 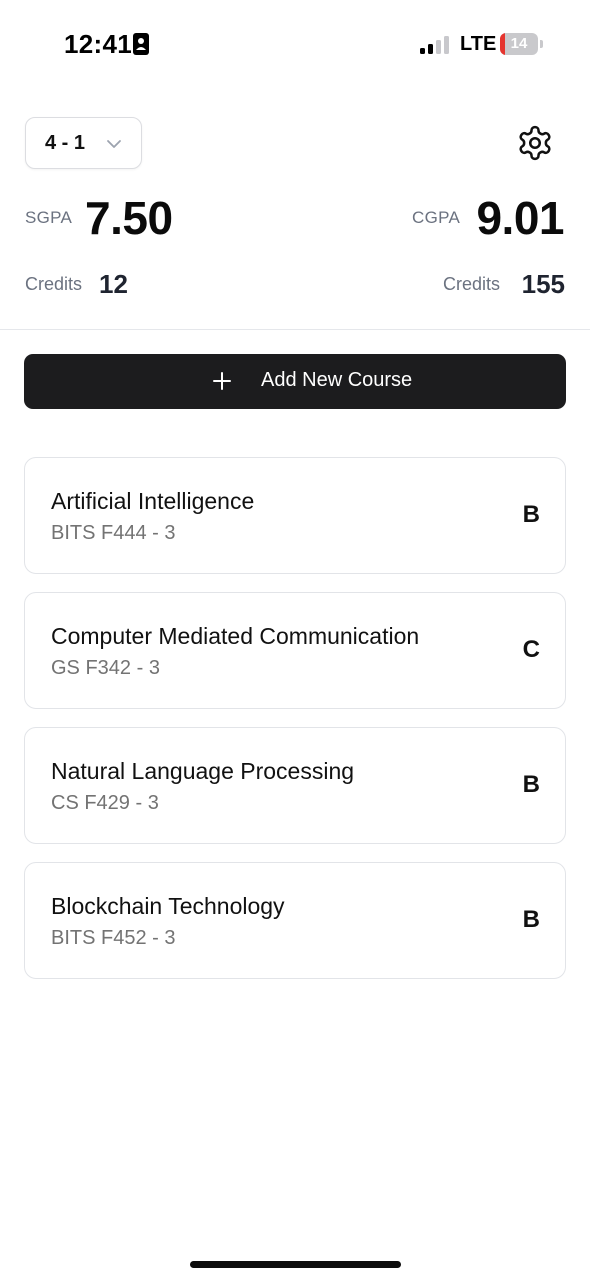 I want to click on course-name: Natural Language Processing, so click(x=203, y=771).